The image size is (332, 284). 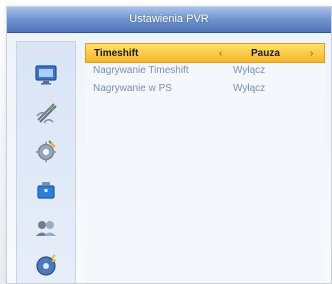 What do you see at coordinates (46, 190) in the screenshot?
I see `toolbox-icon` at bounding box center [46, 190].